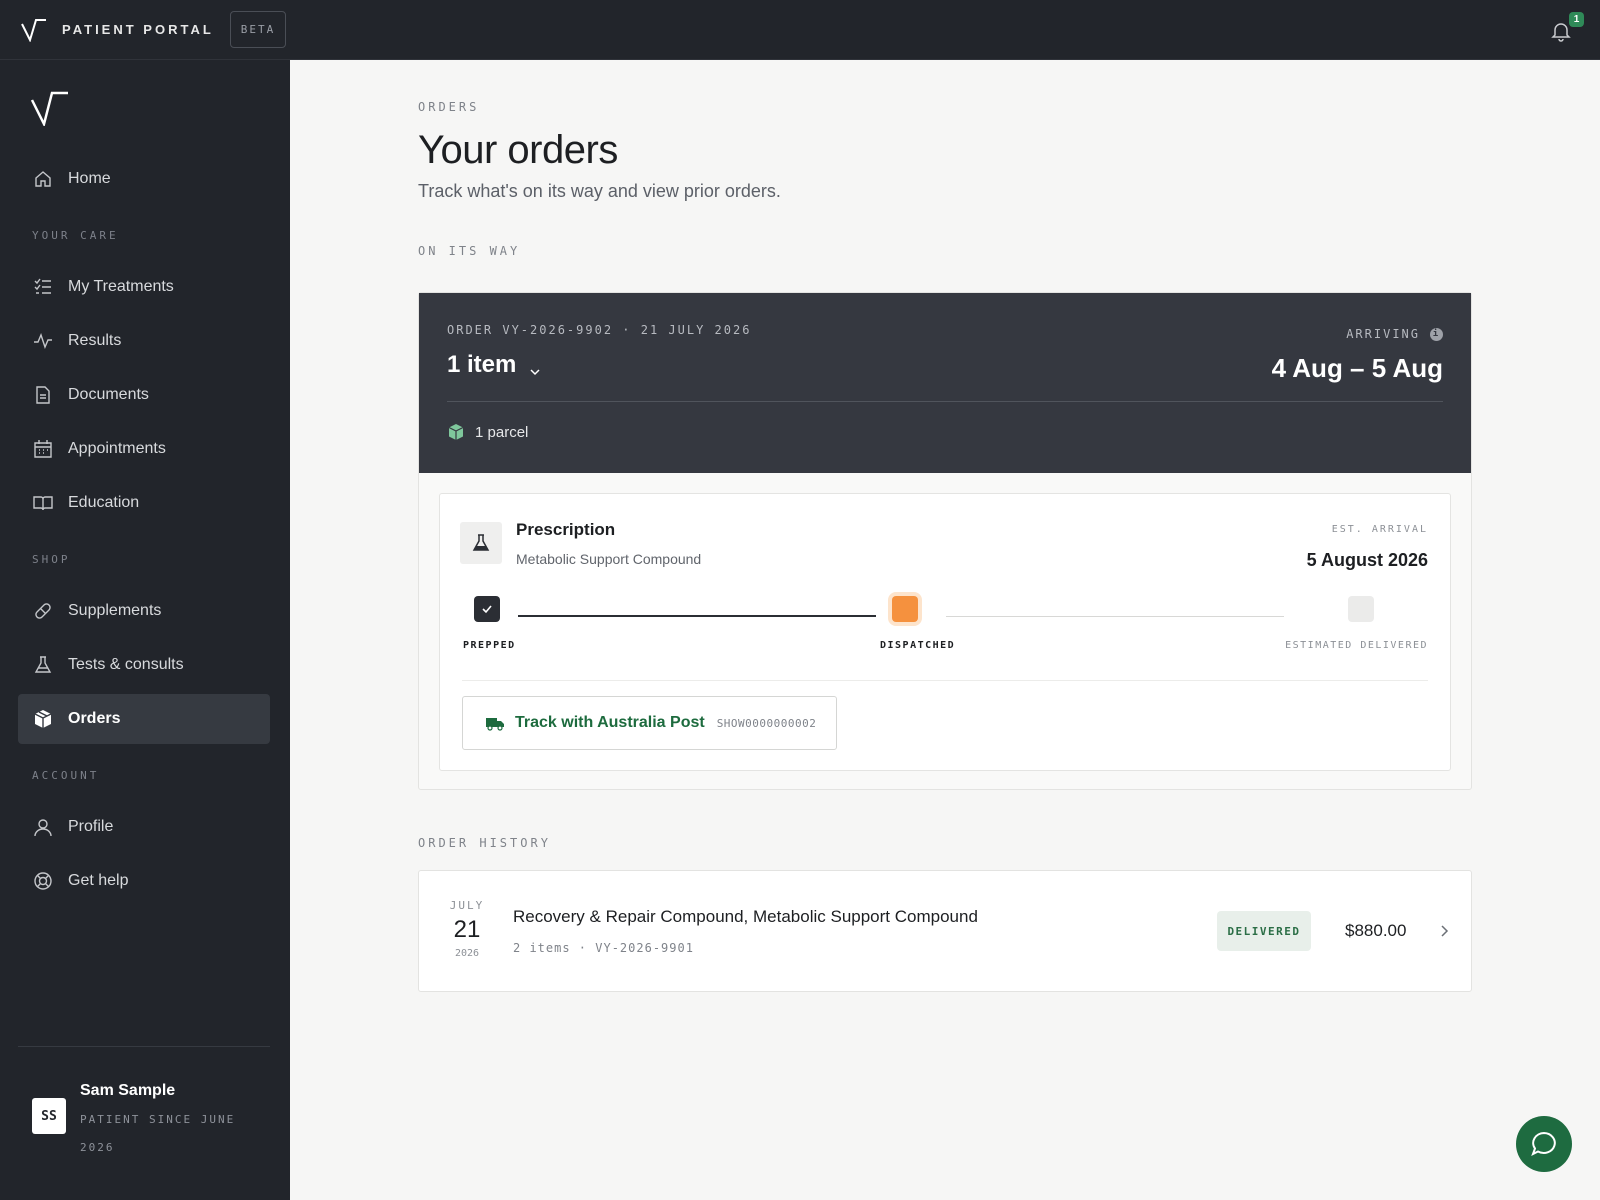 Image resolution: width=1600 pixels, height=1200 pixels. What do you see at coordinates (566, 529) in the screenshot?
I see `item-title: Prescription` at bounding box center [566, 529].